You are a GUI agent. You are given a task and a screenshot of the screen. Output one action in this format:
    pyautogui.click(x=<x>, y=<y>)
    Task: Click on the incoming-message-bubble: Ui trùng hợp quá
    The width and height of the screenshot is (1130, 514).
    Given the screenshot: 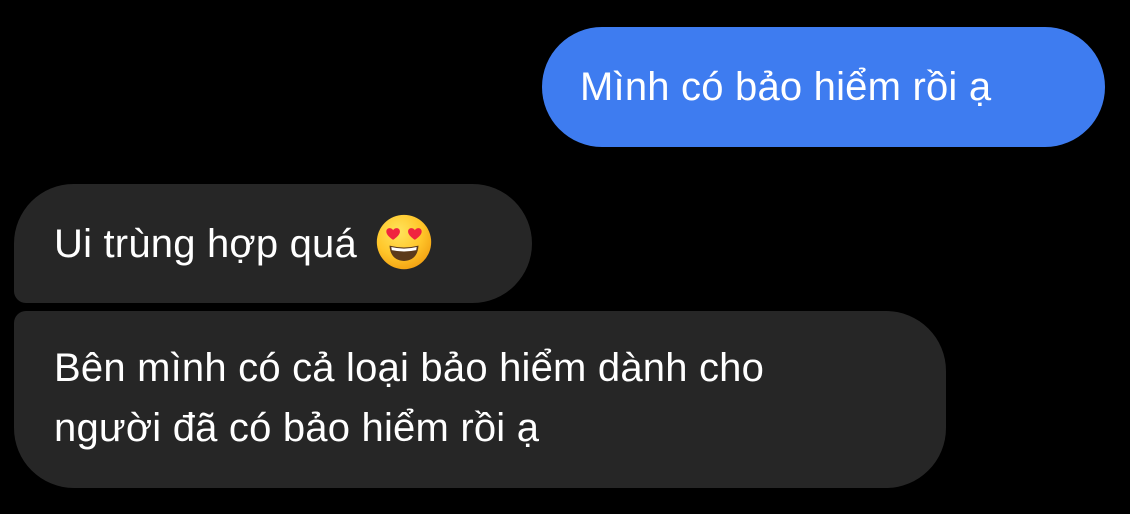 What is the action you would take?
    pyautogui.click(x=273, y=243)
    